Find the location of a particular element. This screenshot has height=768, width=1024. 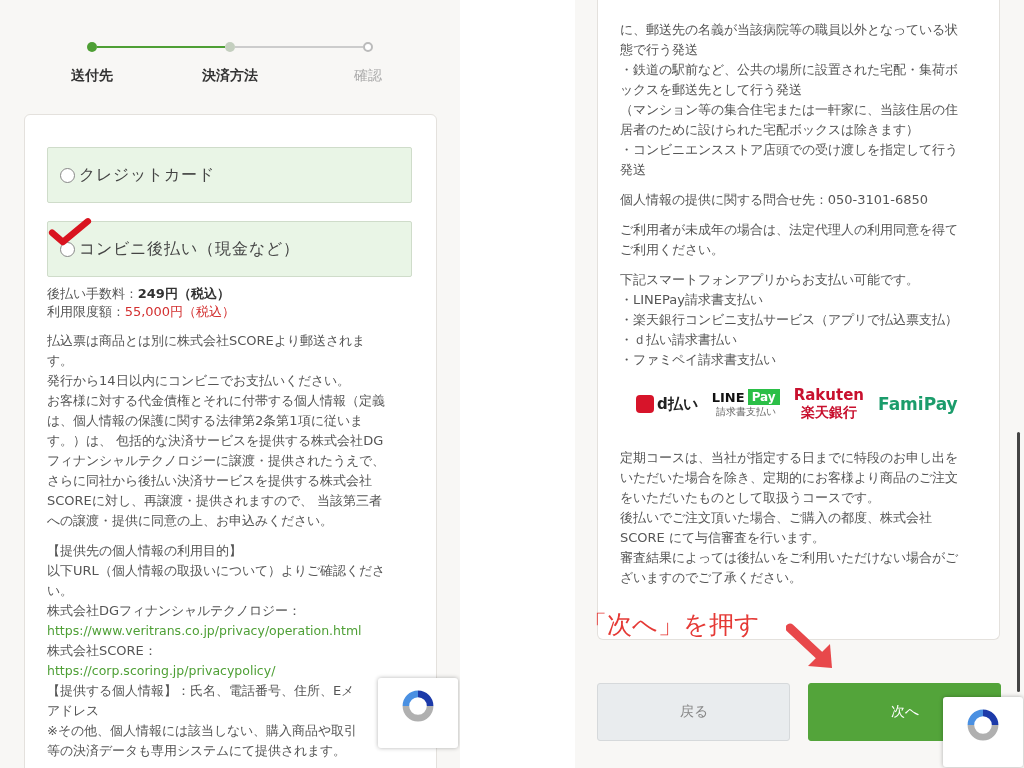

body-text: 等の決済データも専用システムにて提供されます。 is located at coordinates (197, 751).